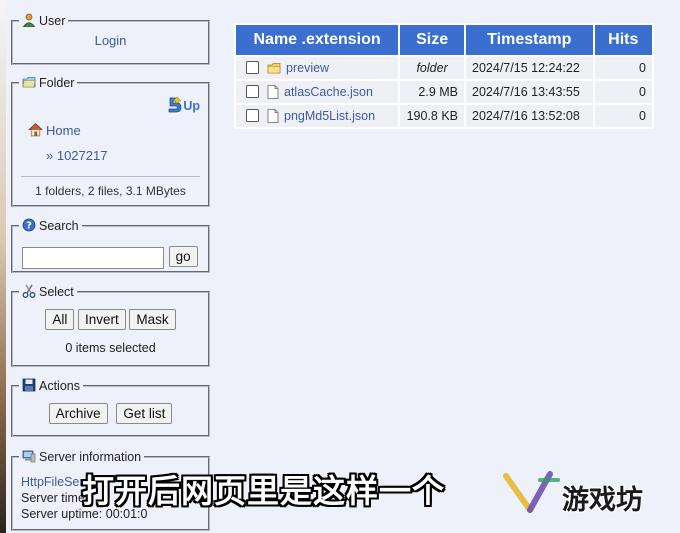 The image size is (680, 533). Describe the element at coordinates (602, 500) in the screenshot. I see `watermark-text: 游戏坊` at that location.